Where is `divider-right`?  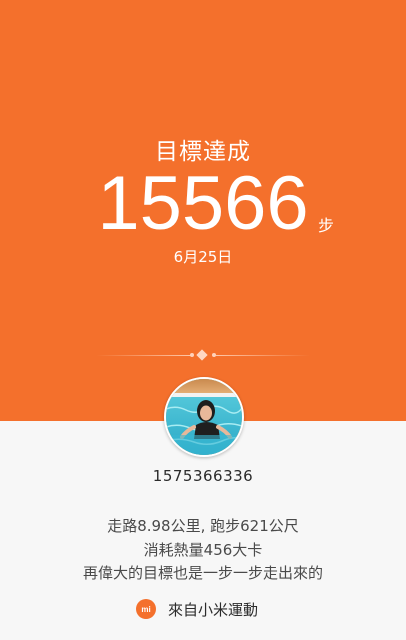 divider-right is located at coordinates (262, 355).